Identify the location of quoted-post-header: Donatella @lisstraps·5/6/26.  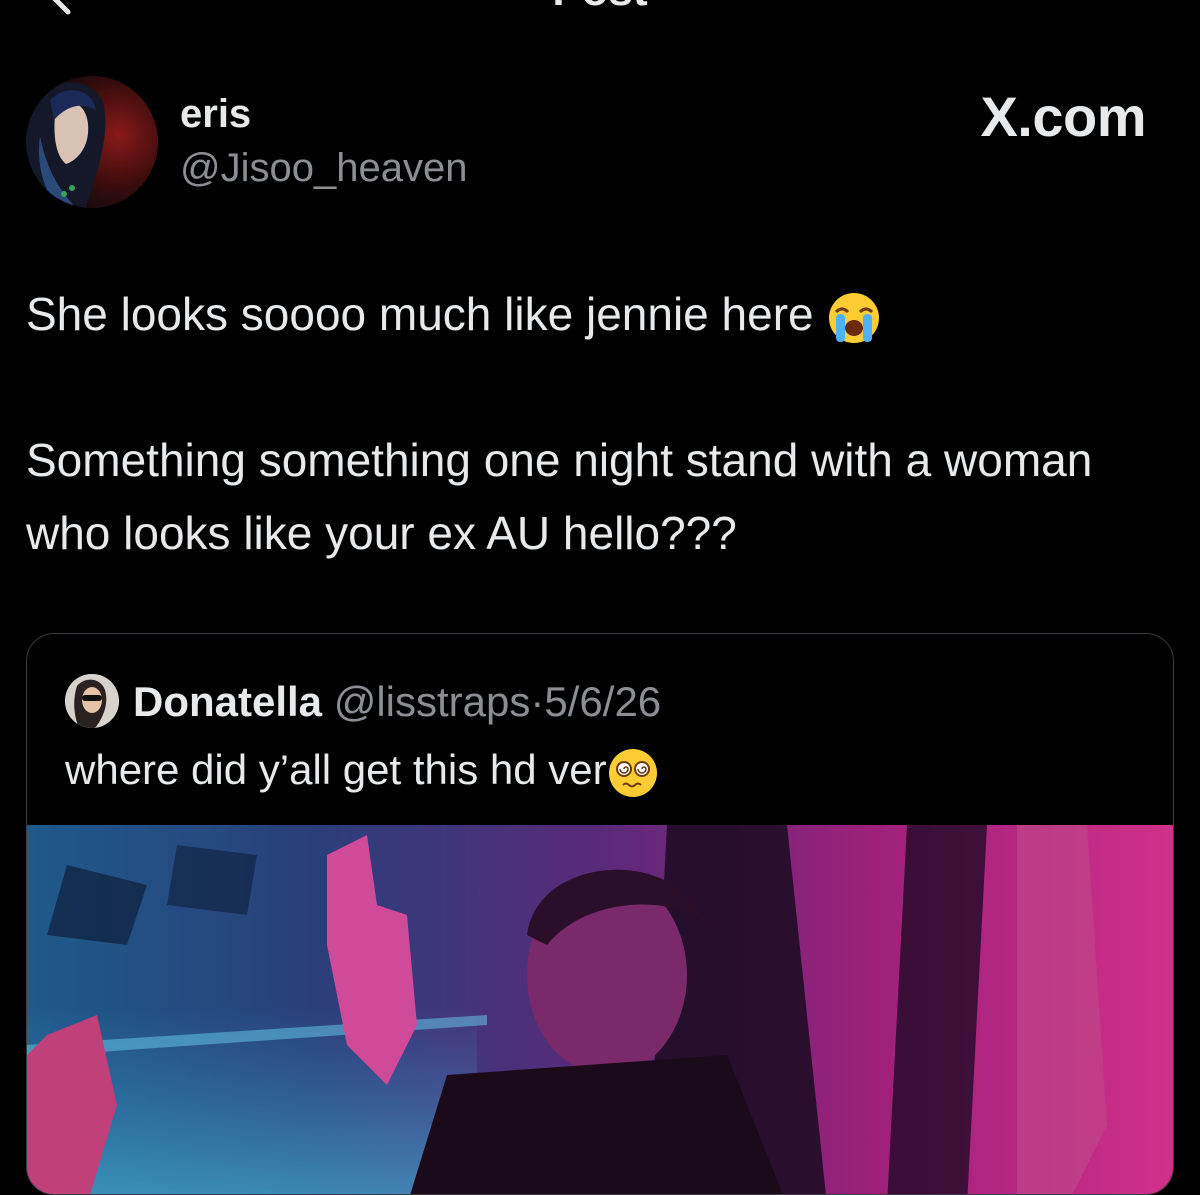
(397, 702).